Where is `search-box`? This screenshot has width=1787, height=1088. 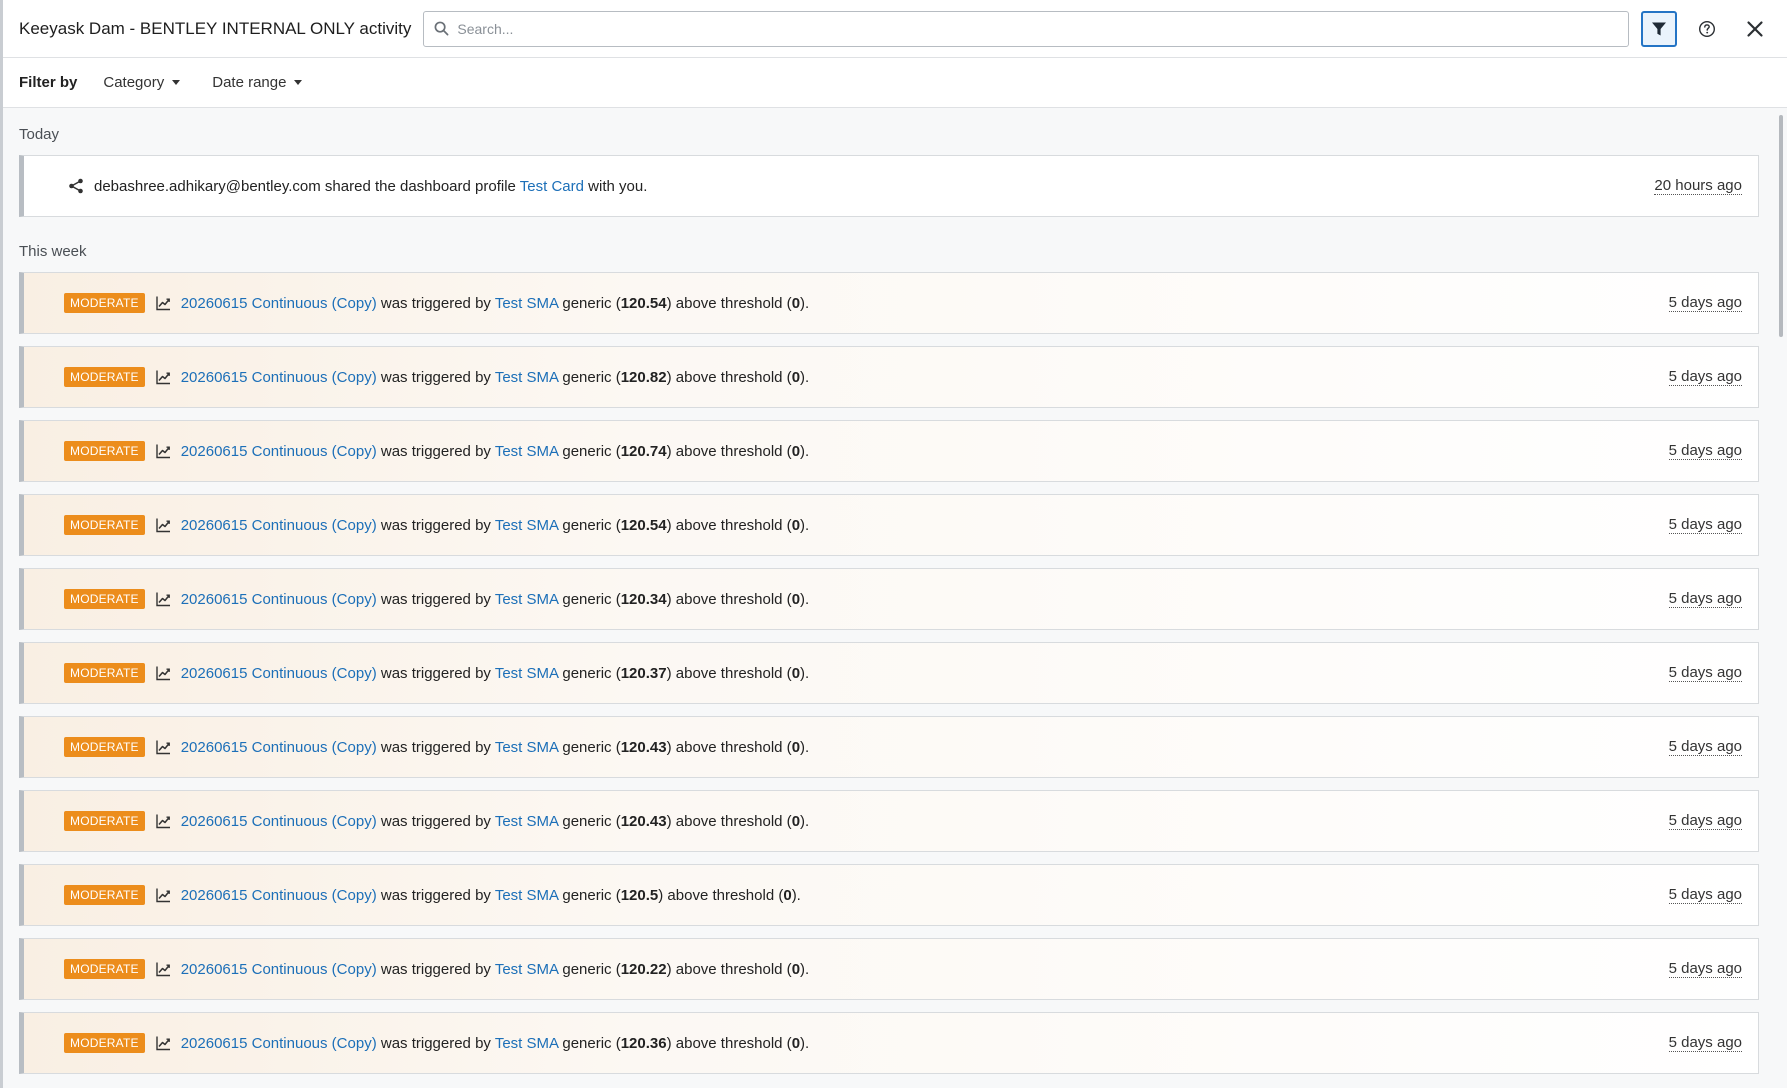 search-box is located at coordinates (1026, 28).